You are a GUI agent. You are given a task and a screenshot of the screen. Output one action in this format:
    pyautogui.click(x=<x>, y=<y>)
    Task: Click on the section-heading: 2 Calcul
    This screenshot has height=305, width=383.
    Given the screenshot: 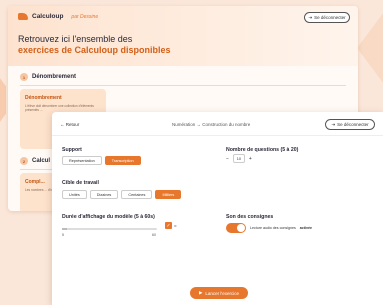 What is the action you would take?
    pyautogui.click(x=35, y=161)
    